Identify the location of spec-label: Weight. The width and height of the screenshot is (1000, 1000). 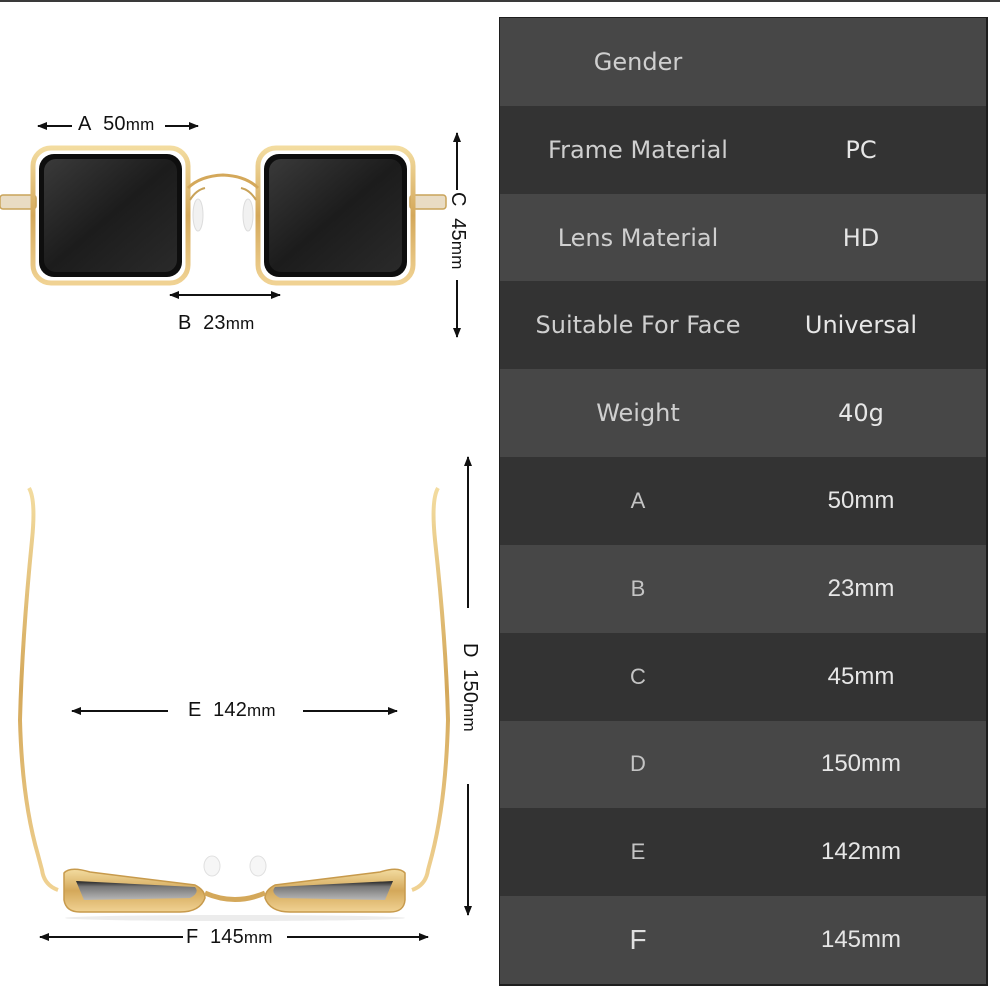
(638, 413).